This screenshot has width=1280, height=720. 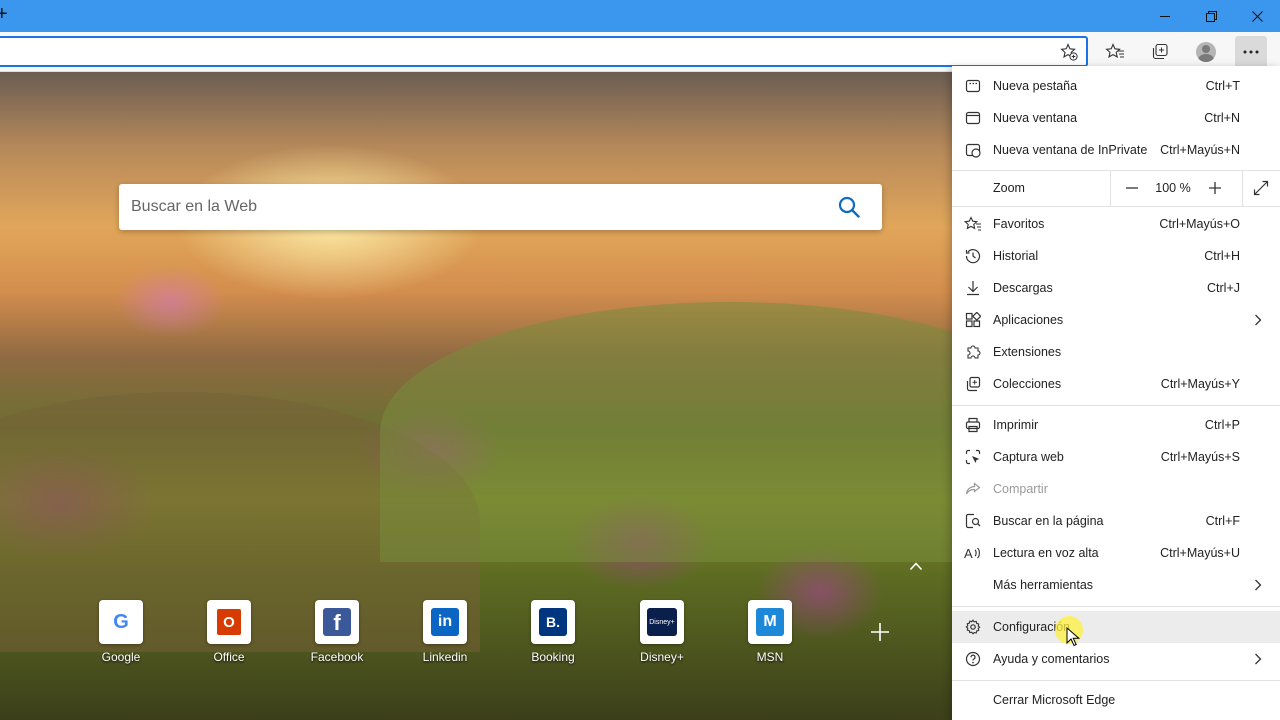 What do you see at coordinates (445, 622) in the screenshot?
I see `linkedin-icon: in` at bounding box center [445, 622].